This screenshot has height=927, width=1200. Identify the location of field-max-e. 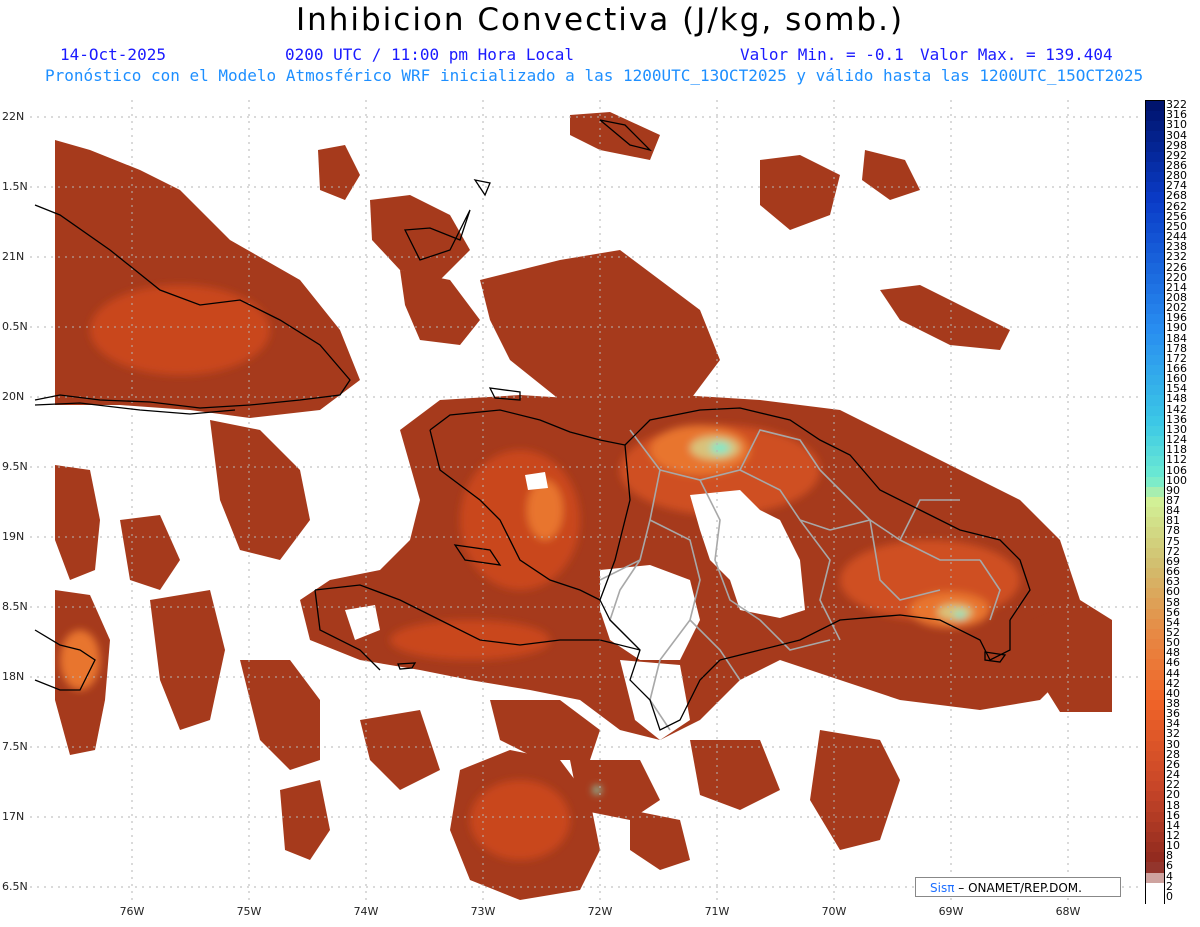
(960, 615).